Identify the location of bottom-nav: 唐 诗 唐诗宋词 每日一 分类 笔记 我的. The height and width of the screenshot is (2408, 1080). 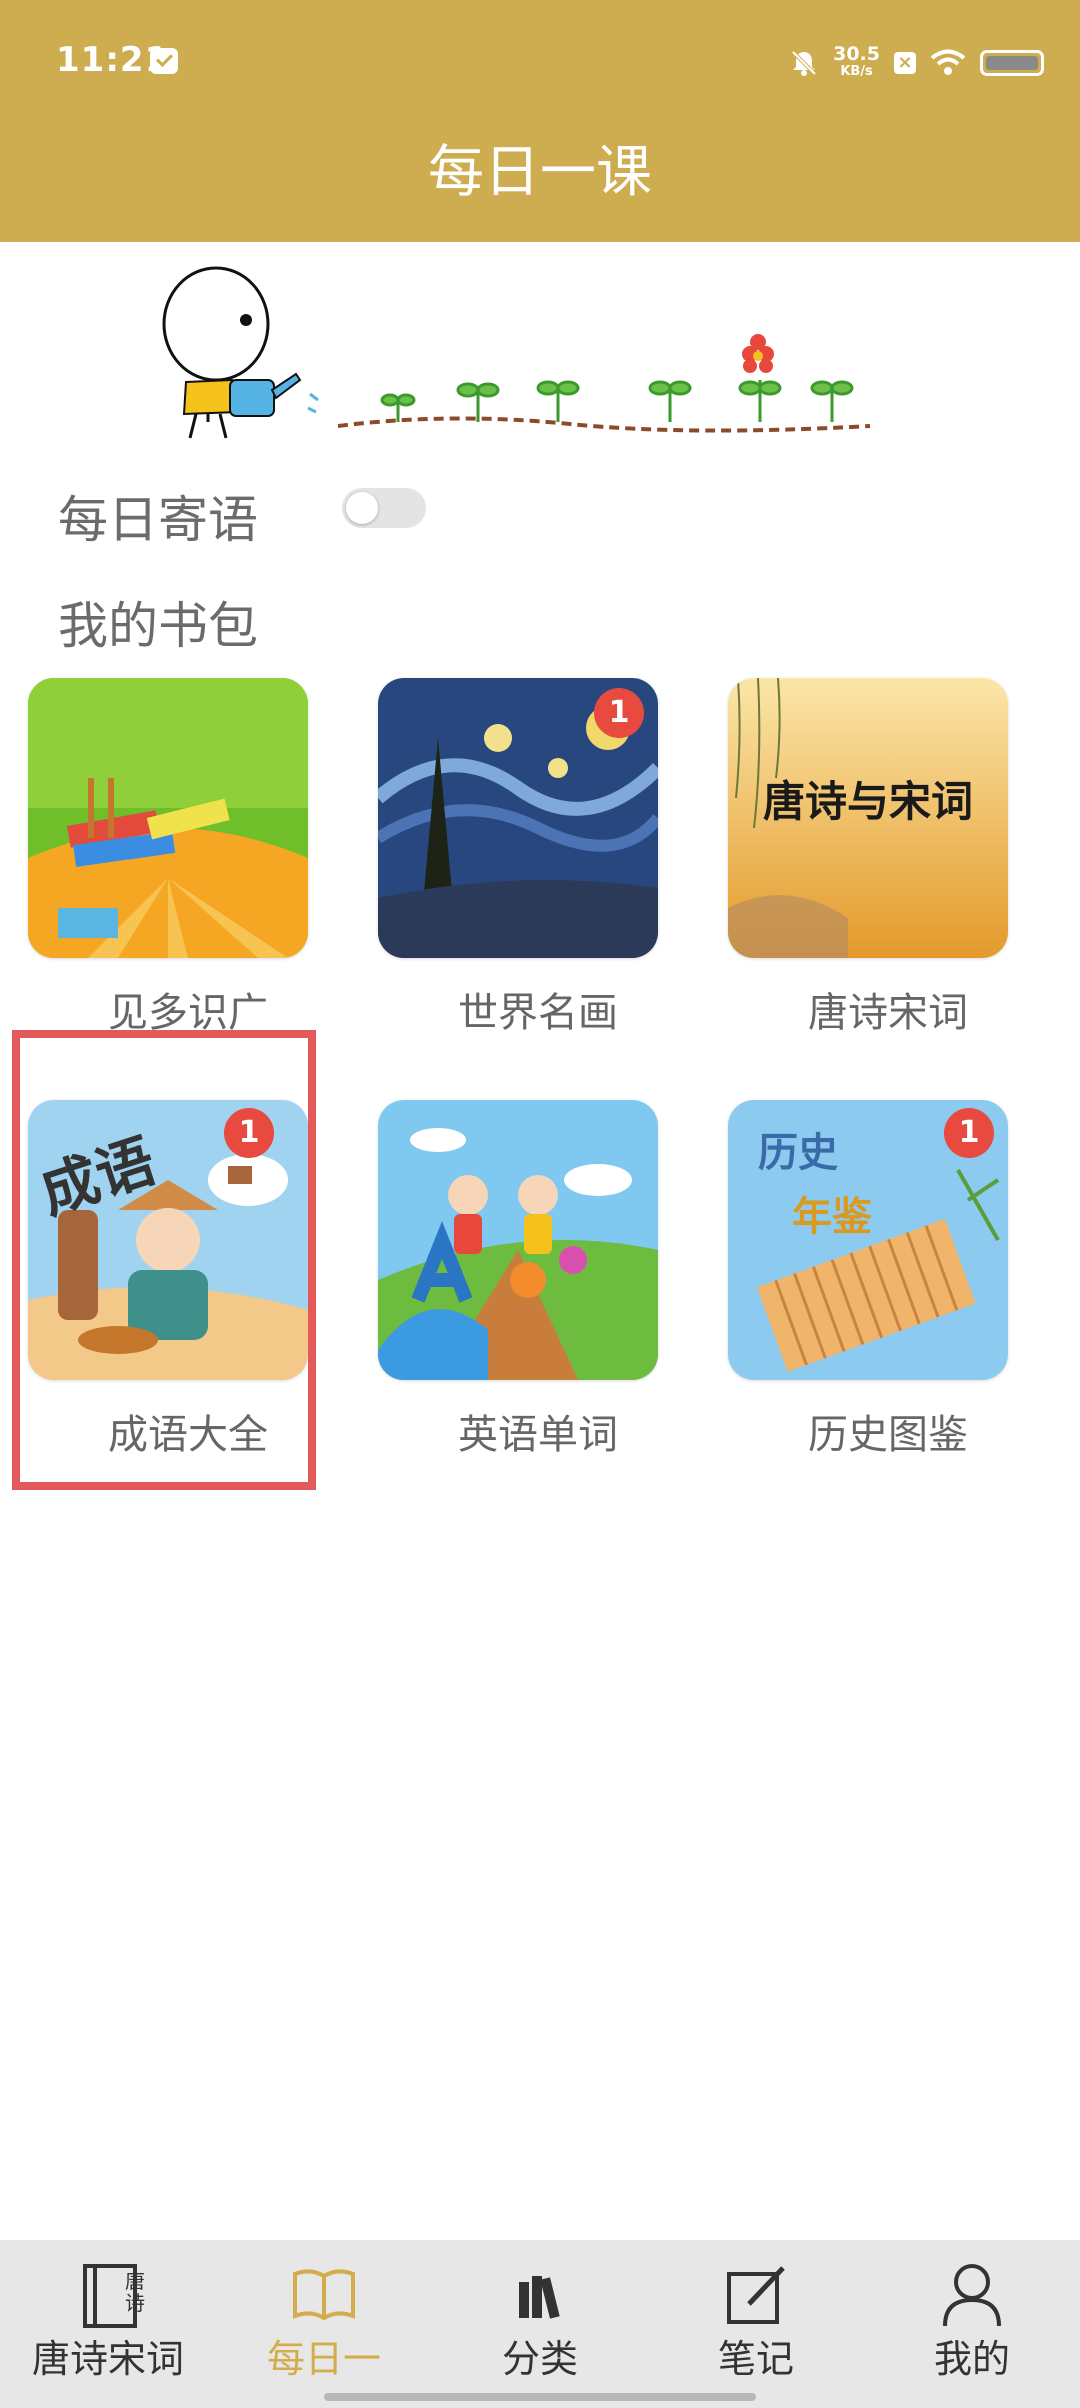
(540, 2324).